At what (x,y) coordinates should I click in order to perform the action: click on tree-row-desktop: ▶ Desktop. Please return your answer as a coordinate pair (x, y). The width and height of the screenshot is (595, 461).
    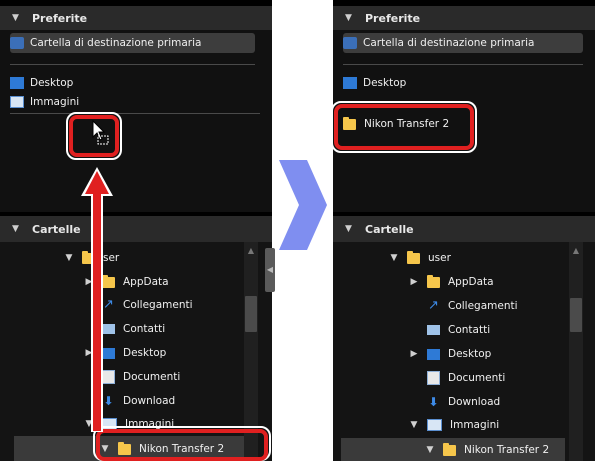
    Looking at the image, I should click on (450, 354).